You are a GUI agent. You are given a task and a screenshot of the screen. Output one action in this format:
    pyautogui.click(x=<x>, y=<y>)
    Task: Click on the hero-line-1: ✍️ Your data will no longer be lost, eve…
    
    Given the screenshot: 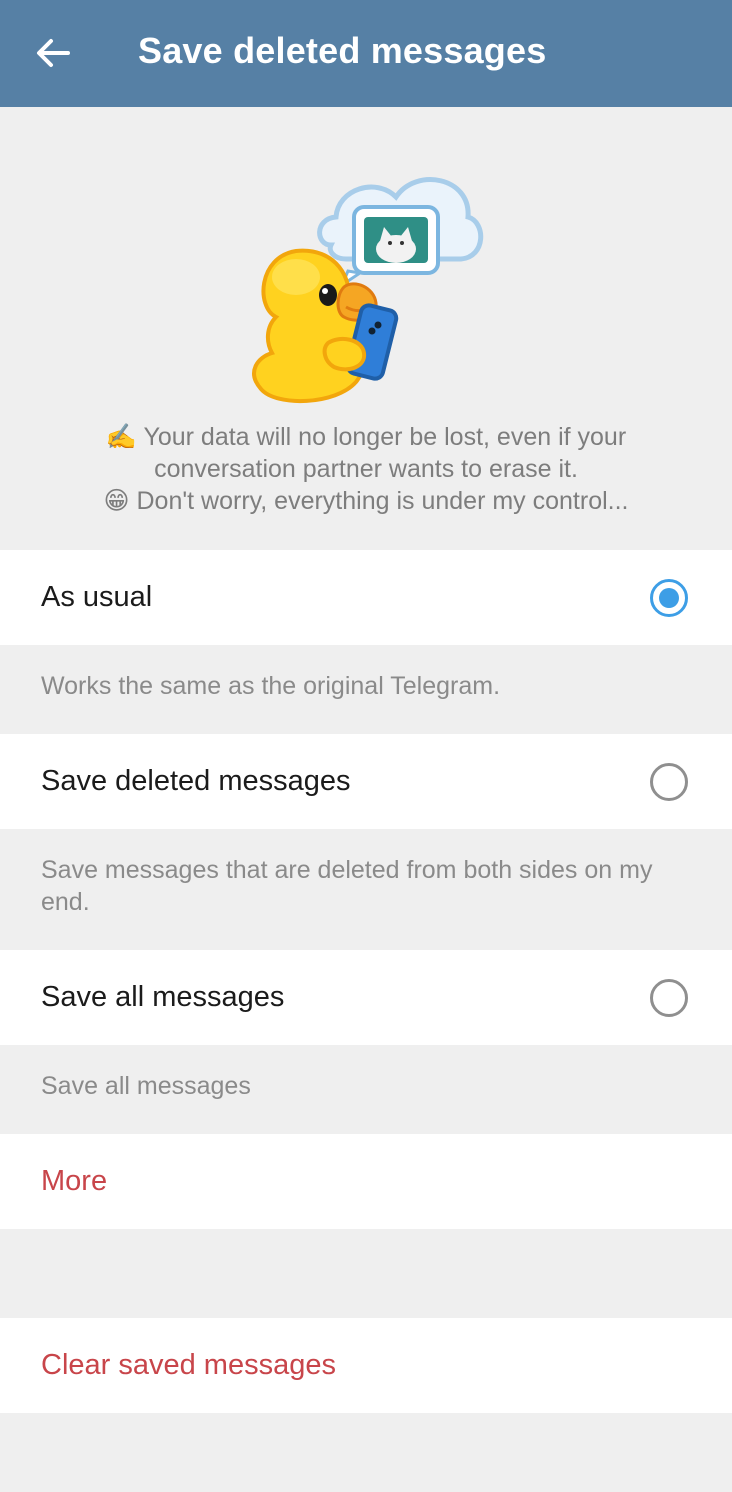 What is the action you would take?
    pyautogui.click(x=366, y=437)
    